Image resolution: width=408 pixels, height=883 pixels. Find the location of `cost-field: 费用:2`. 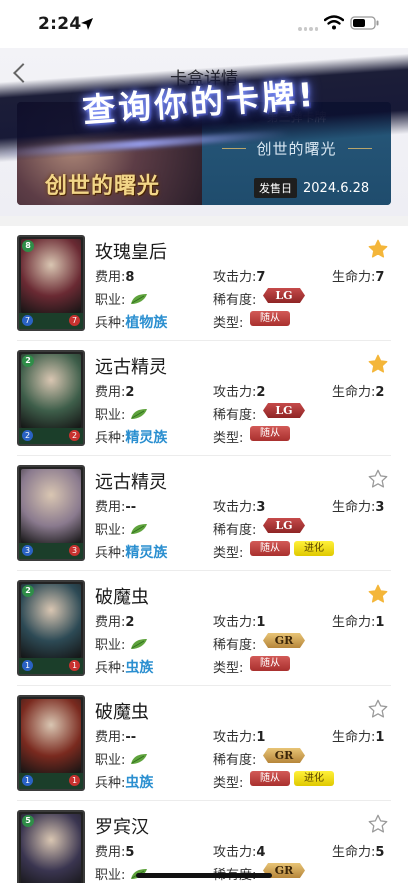

cost-field: 费用:2 is located at coordinates (114, 390).